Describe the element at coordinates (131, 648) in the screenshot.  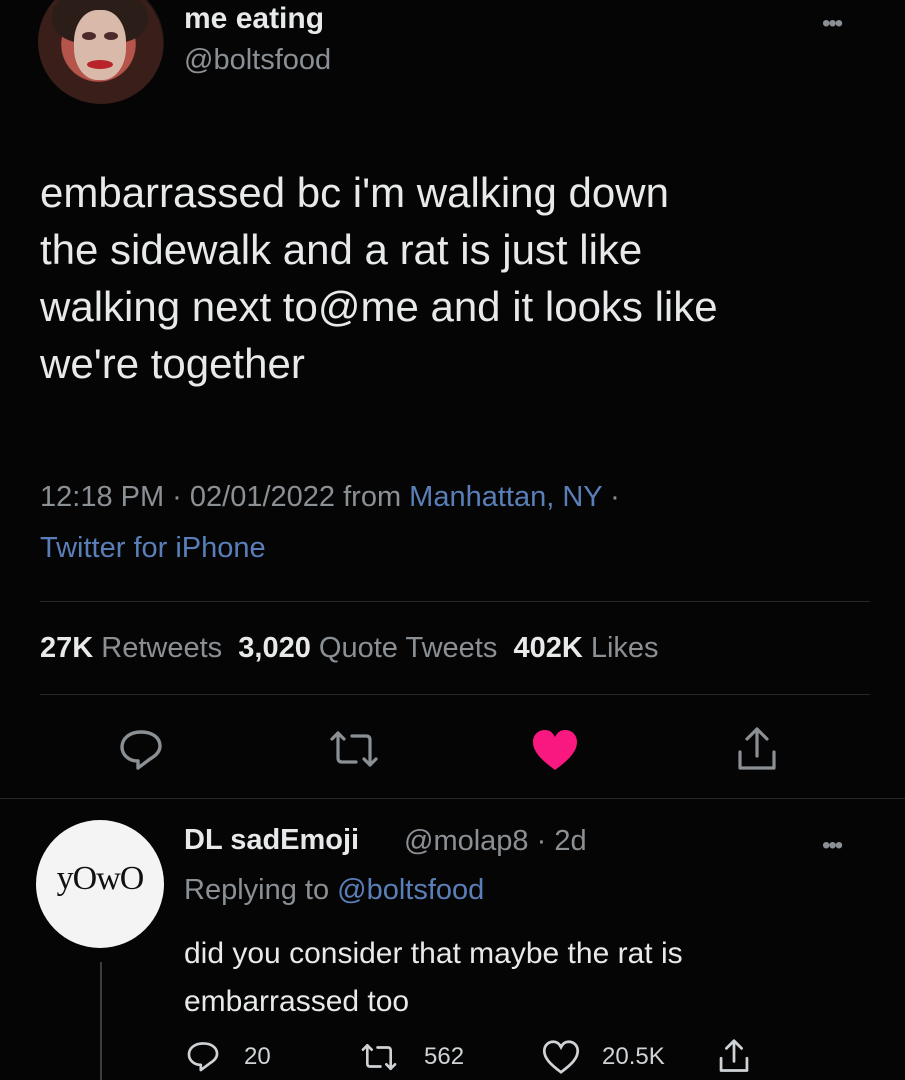
I see `retweets-stat: 27K Retweets` at that location.